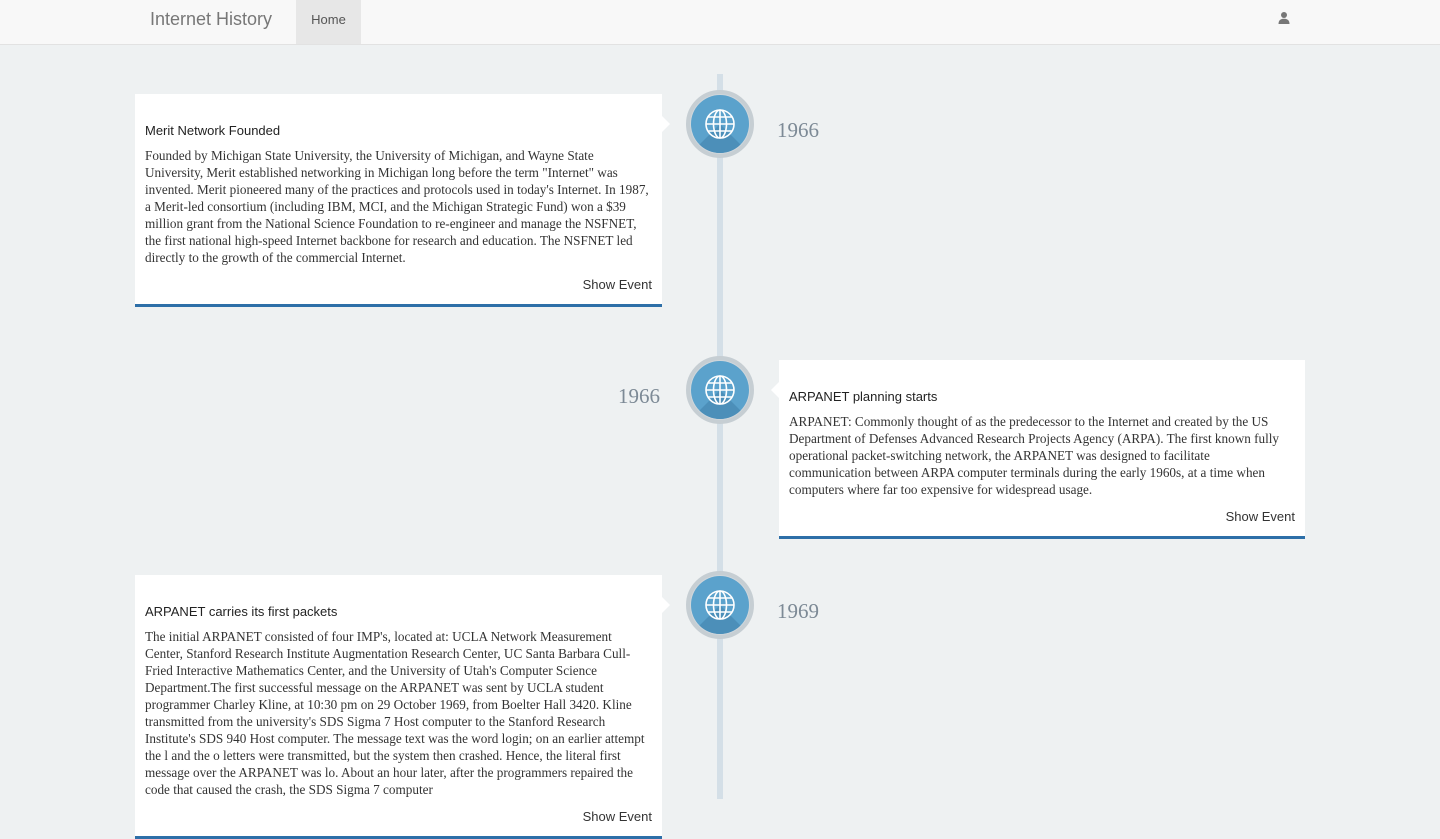 The height and width of the screenshot is (839, 1440). Describe the element at coordinates (720, 436) in the screenshot. I see `timeline-line` at that location.